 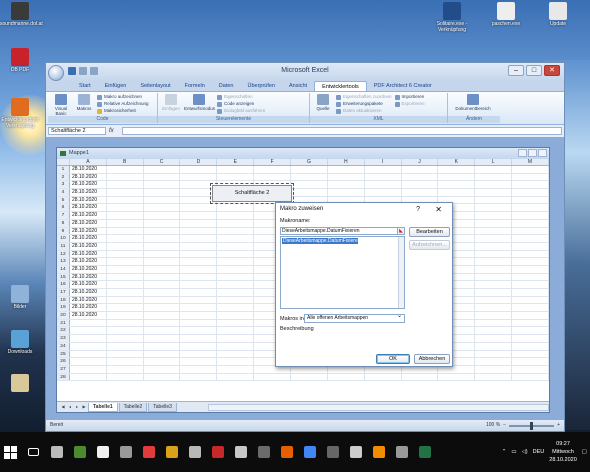 I want to click on row-header: 1, so click(x=63, y=169).